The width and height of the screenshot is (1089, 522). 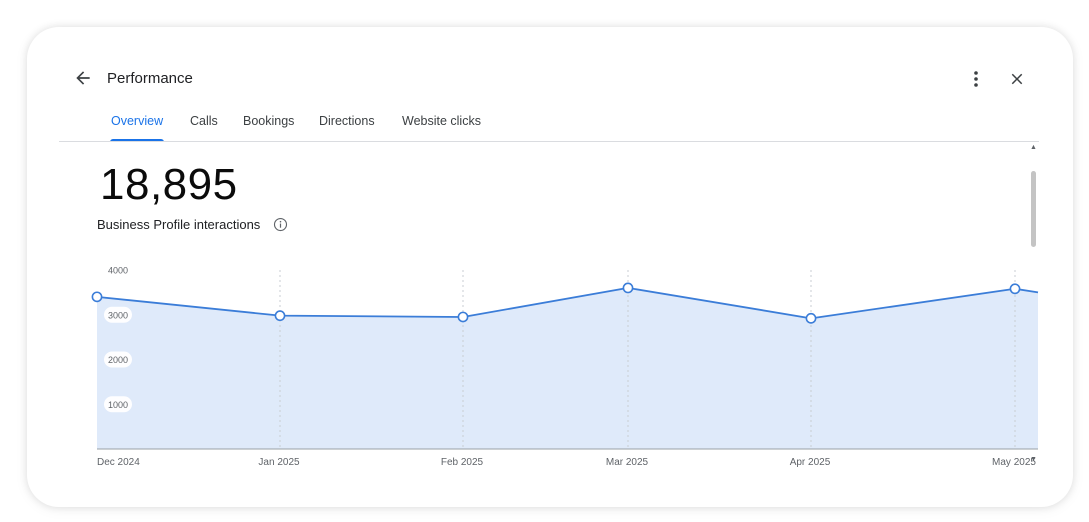 What do you see at coordinates (1033, 459) in the screenshot?
I see `scroll-down-arrow-icon: ▼` at bounding box center [1033, 459].